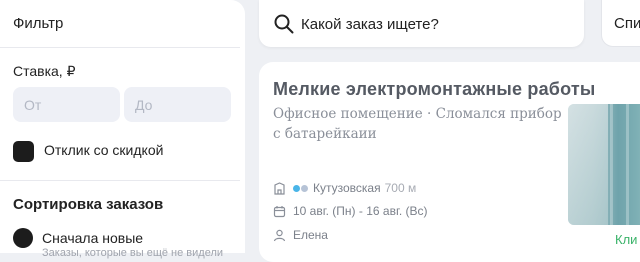  I want to click on user-icon, so click(279, 235).